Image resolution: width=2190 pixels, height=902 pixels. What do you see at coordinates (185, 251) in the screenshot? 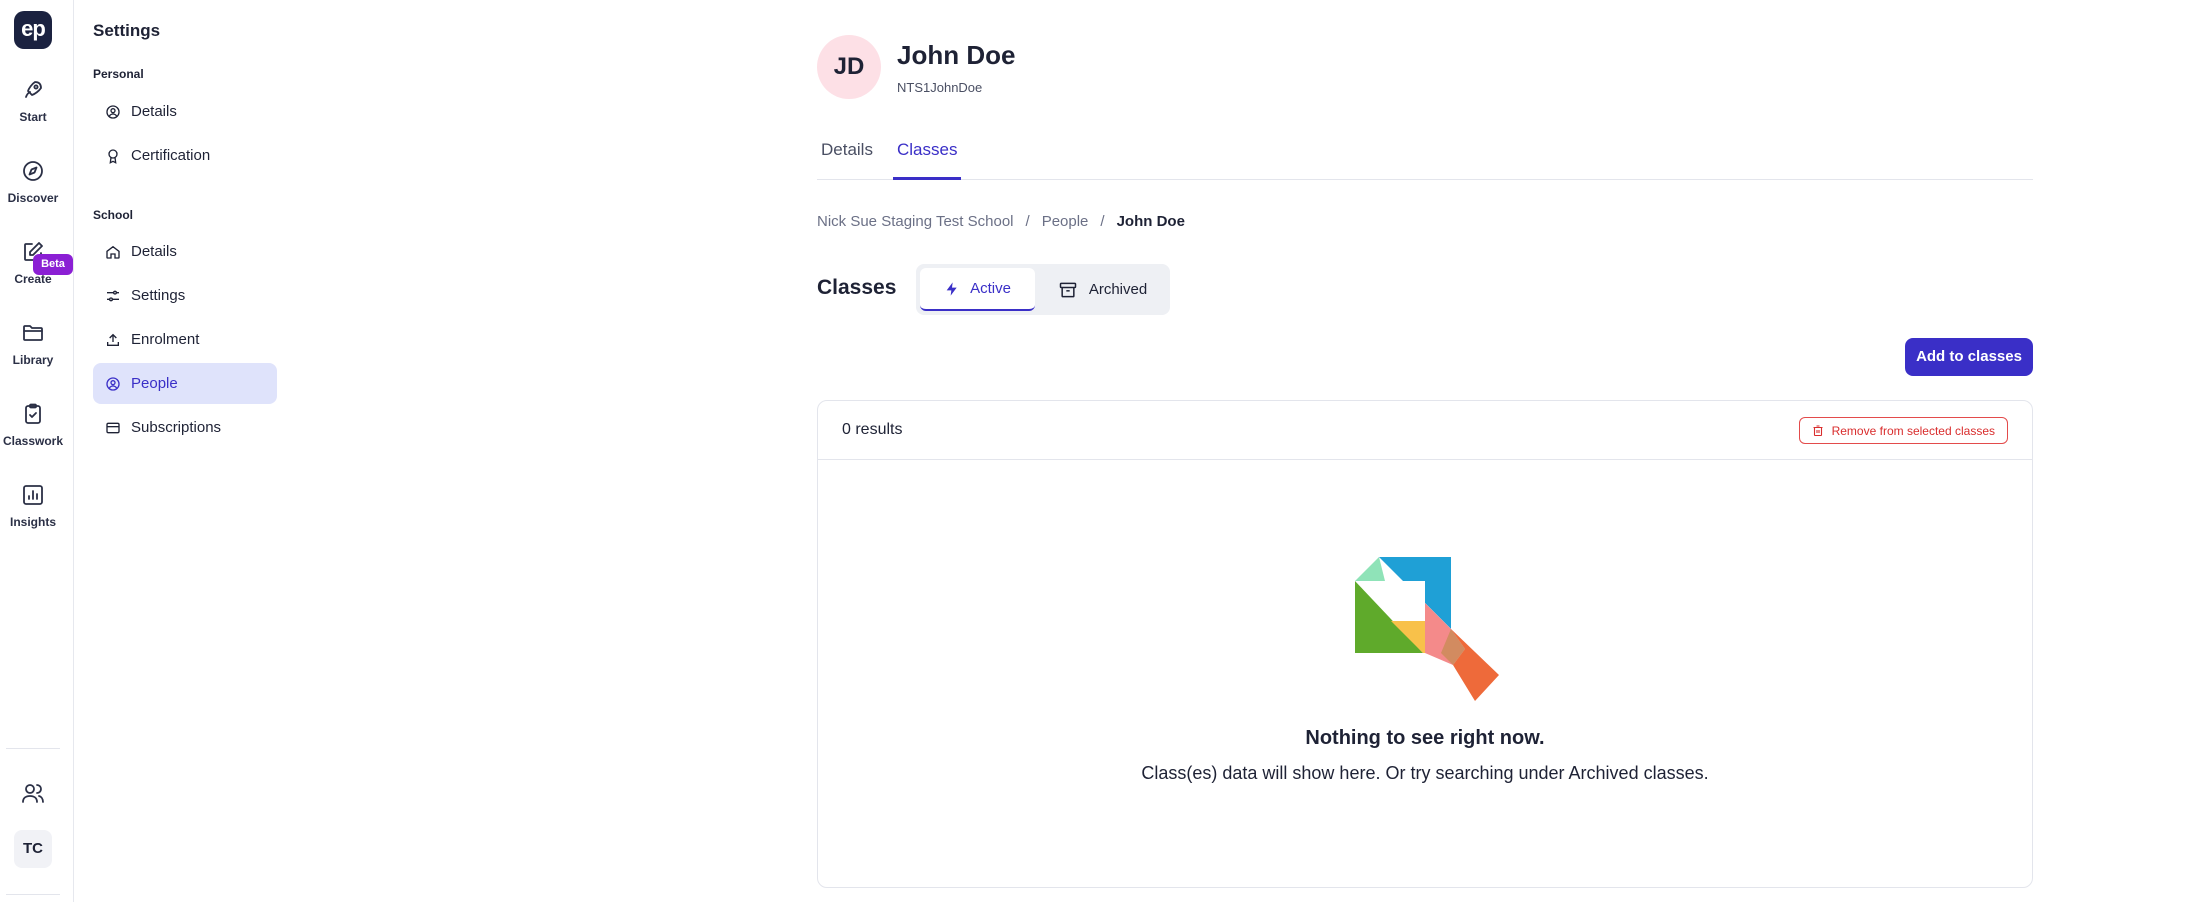
I see `sidebar-item-school-details: Details` at bounding box center [185, 251].